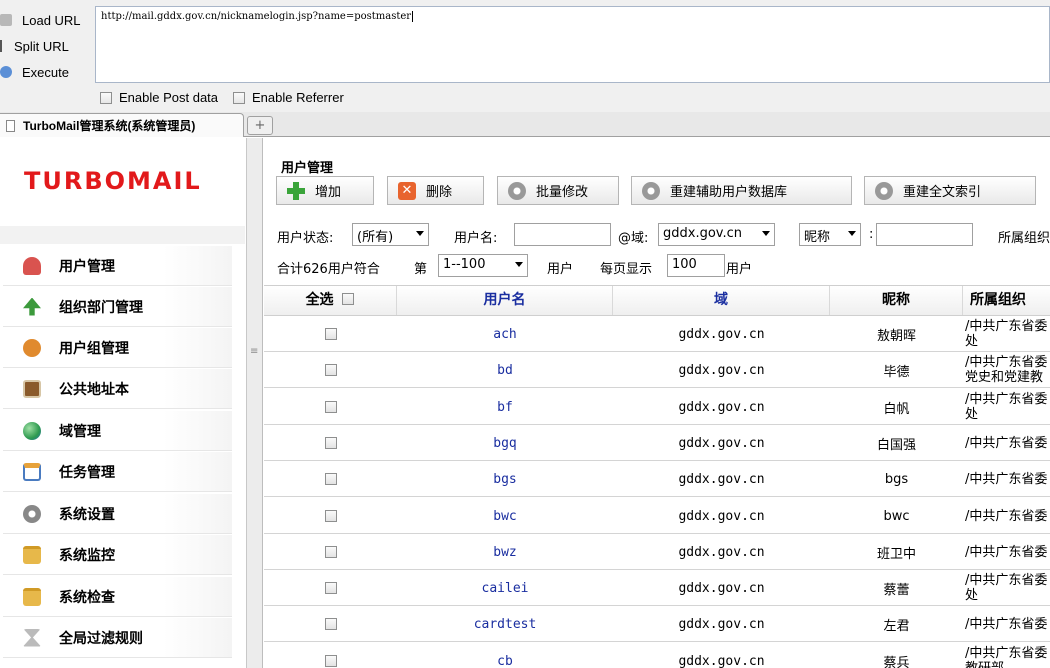  What do you see at coordinates (328, 269) in the screenshot?
I see `total-count-text: 合计626用户符合` at bounding box center [328, 269].